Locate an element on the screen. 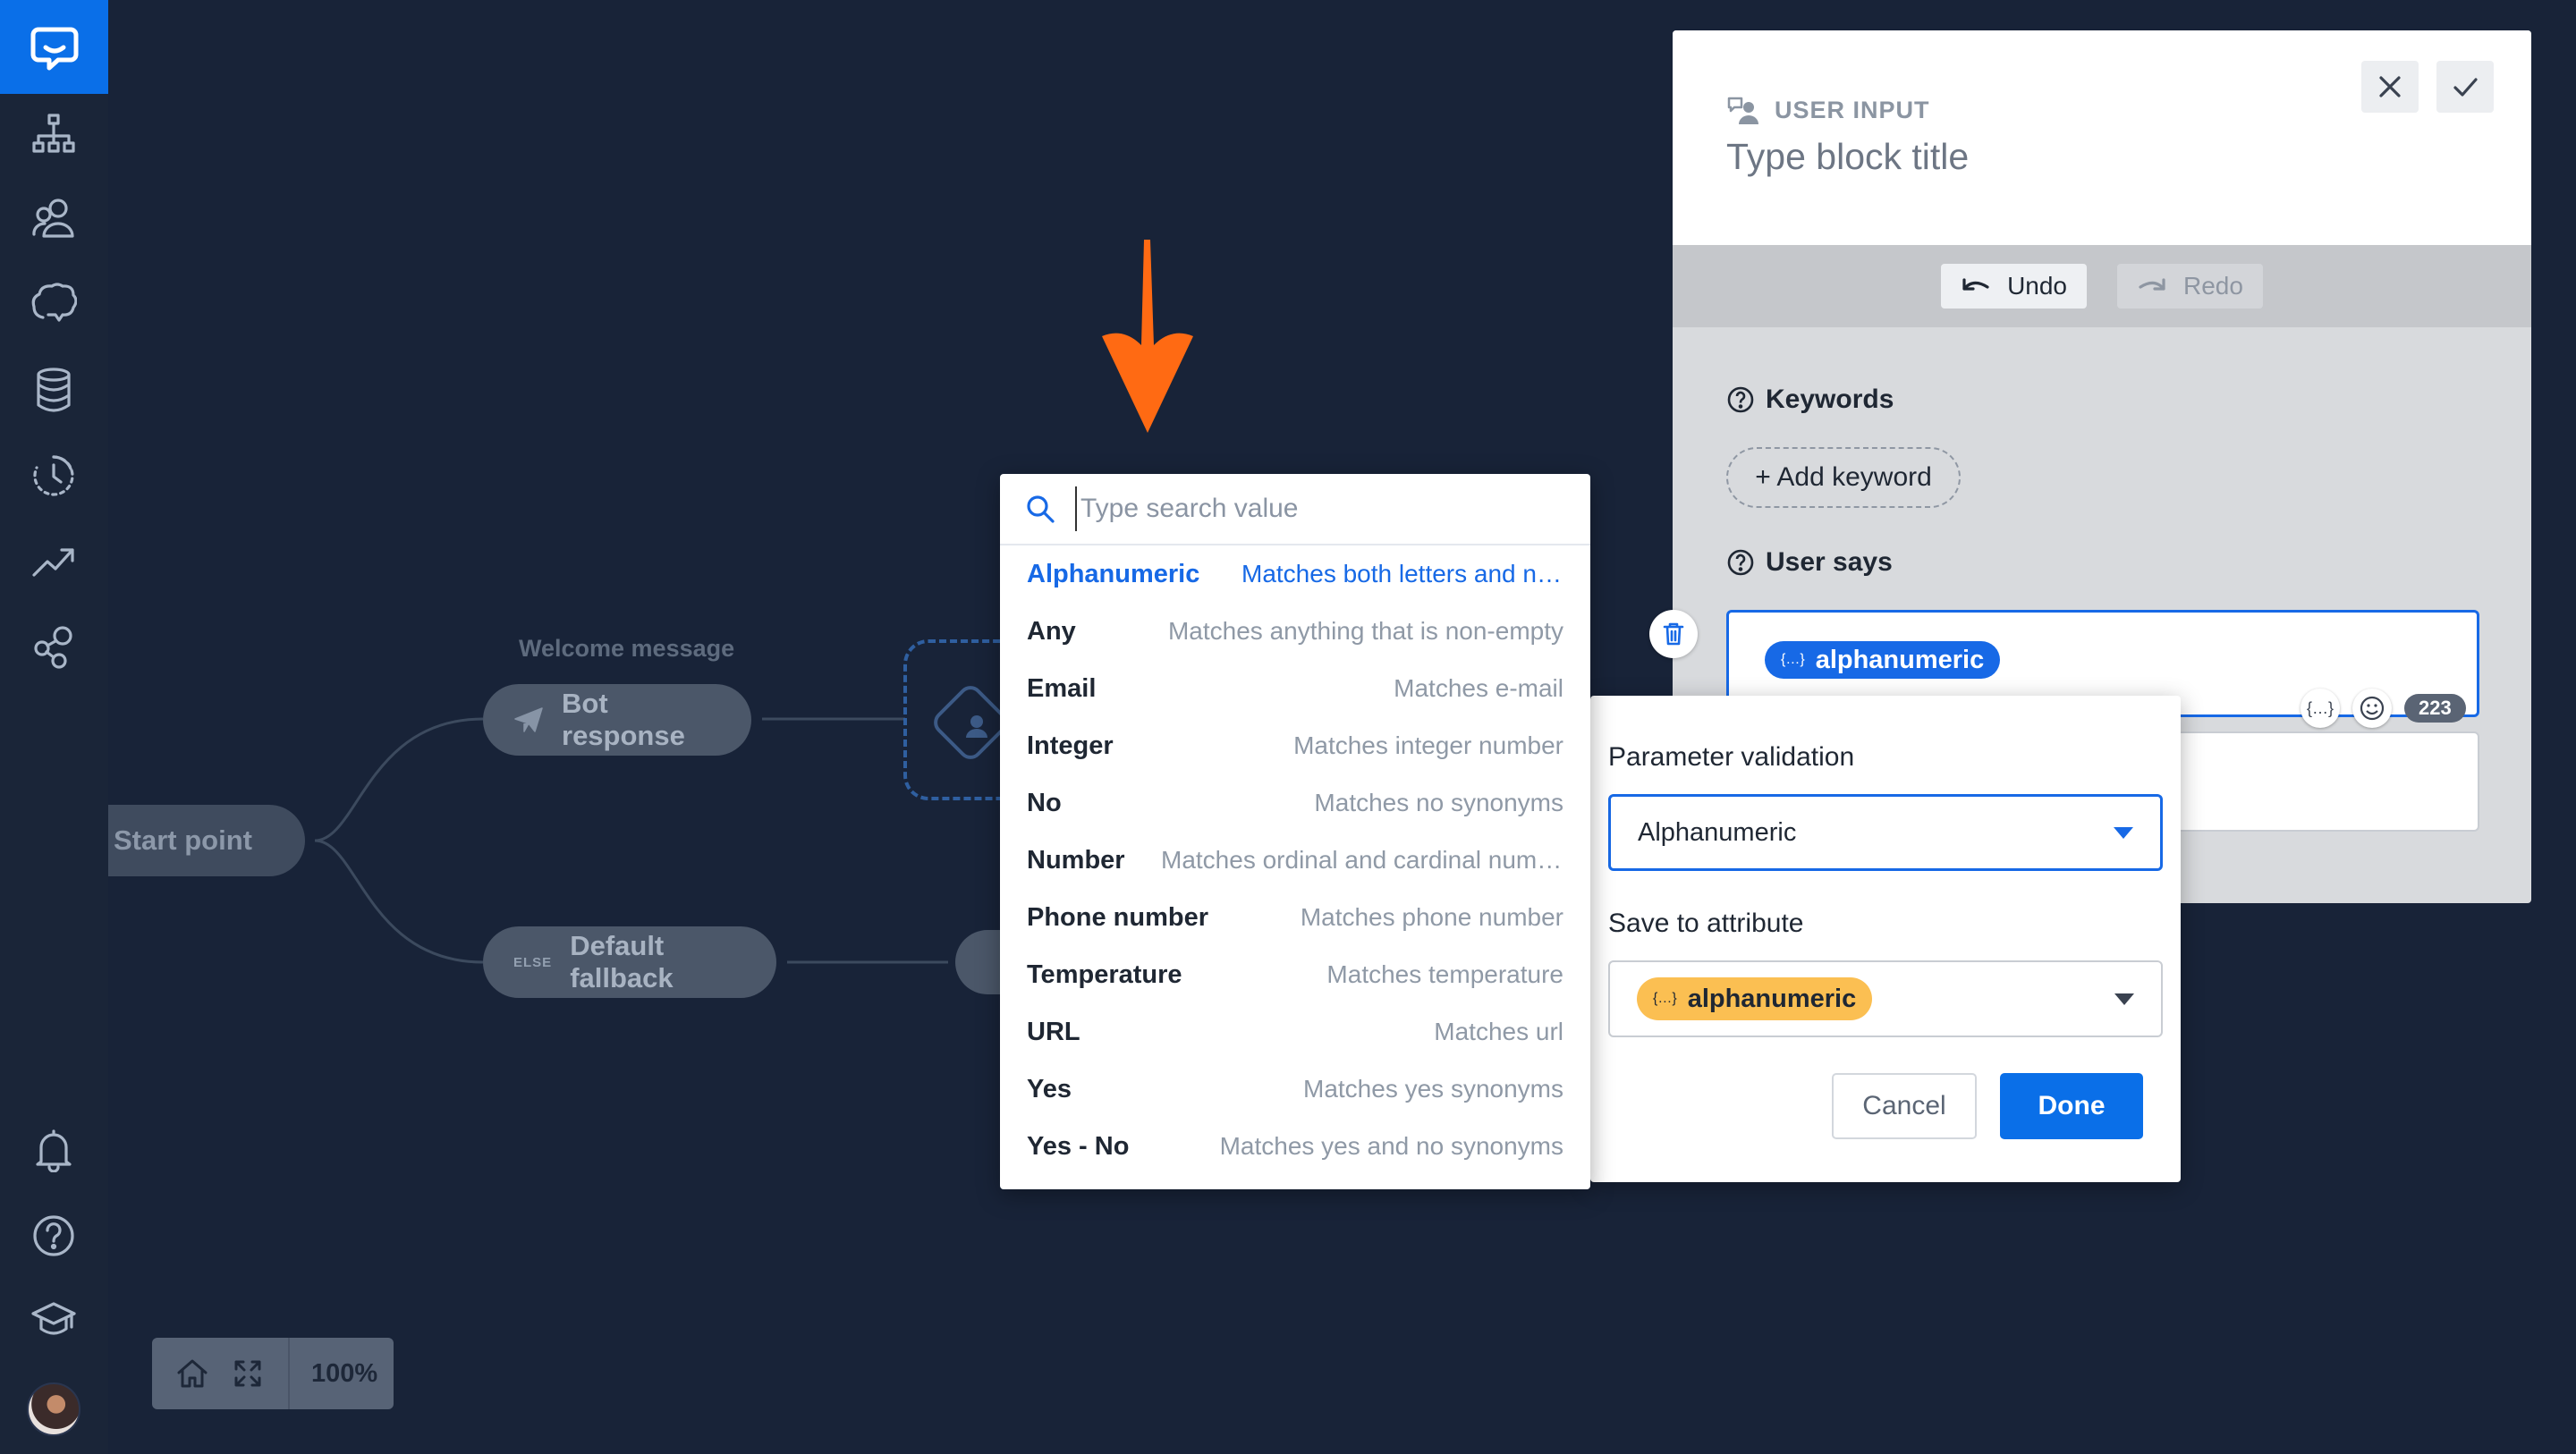 The height and width of the screenshot is (1454, 2576). option-description: Matches integer number is located at coordinates (1428, 745).